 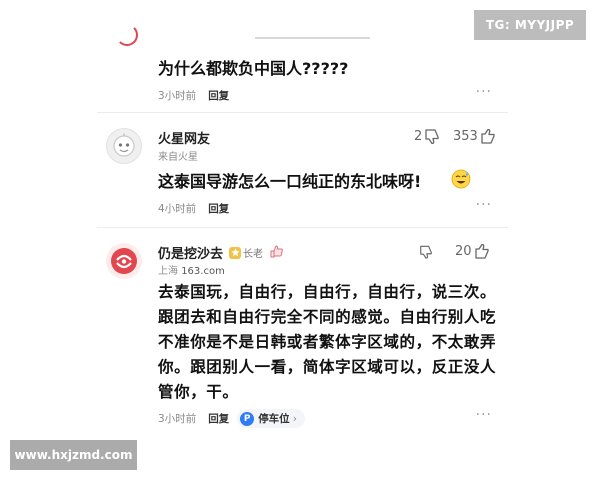 I want to click on comment-meta: 4小时前 回复, so click(x=193, y=208).